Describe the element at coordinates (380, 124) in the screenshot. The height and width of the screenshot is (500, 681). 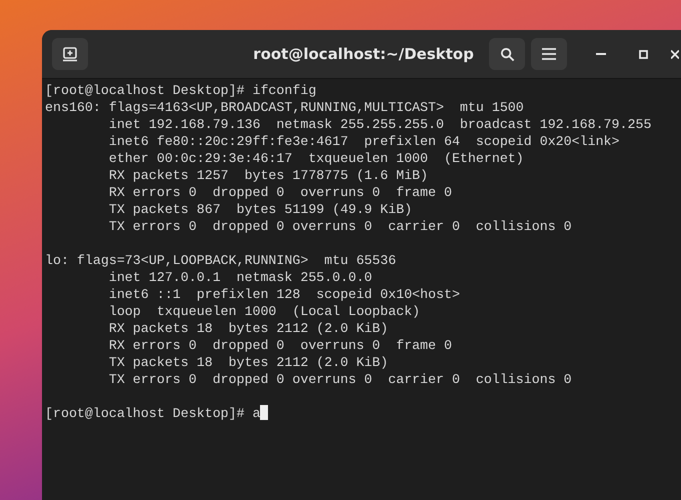
I see `output-line: inet 192.168.79.136 netmask 255.255.255.0 broadcast 192.168.79.255` at that location.